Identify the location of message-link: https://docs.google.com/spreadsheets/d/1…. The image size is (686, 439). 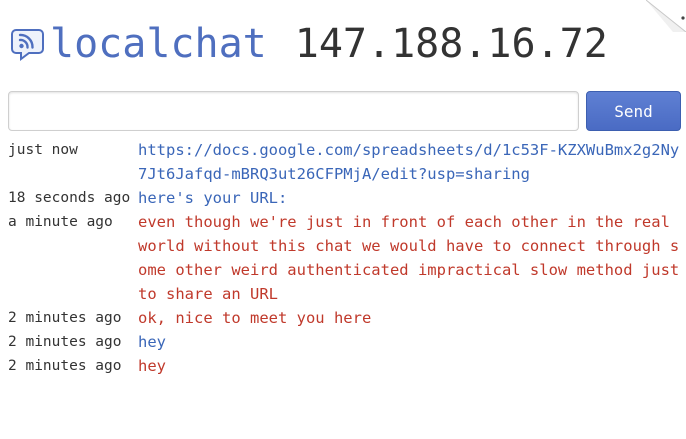
(409, 162).